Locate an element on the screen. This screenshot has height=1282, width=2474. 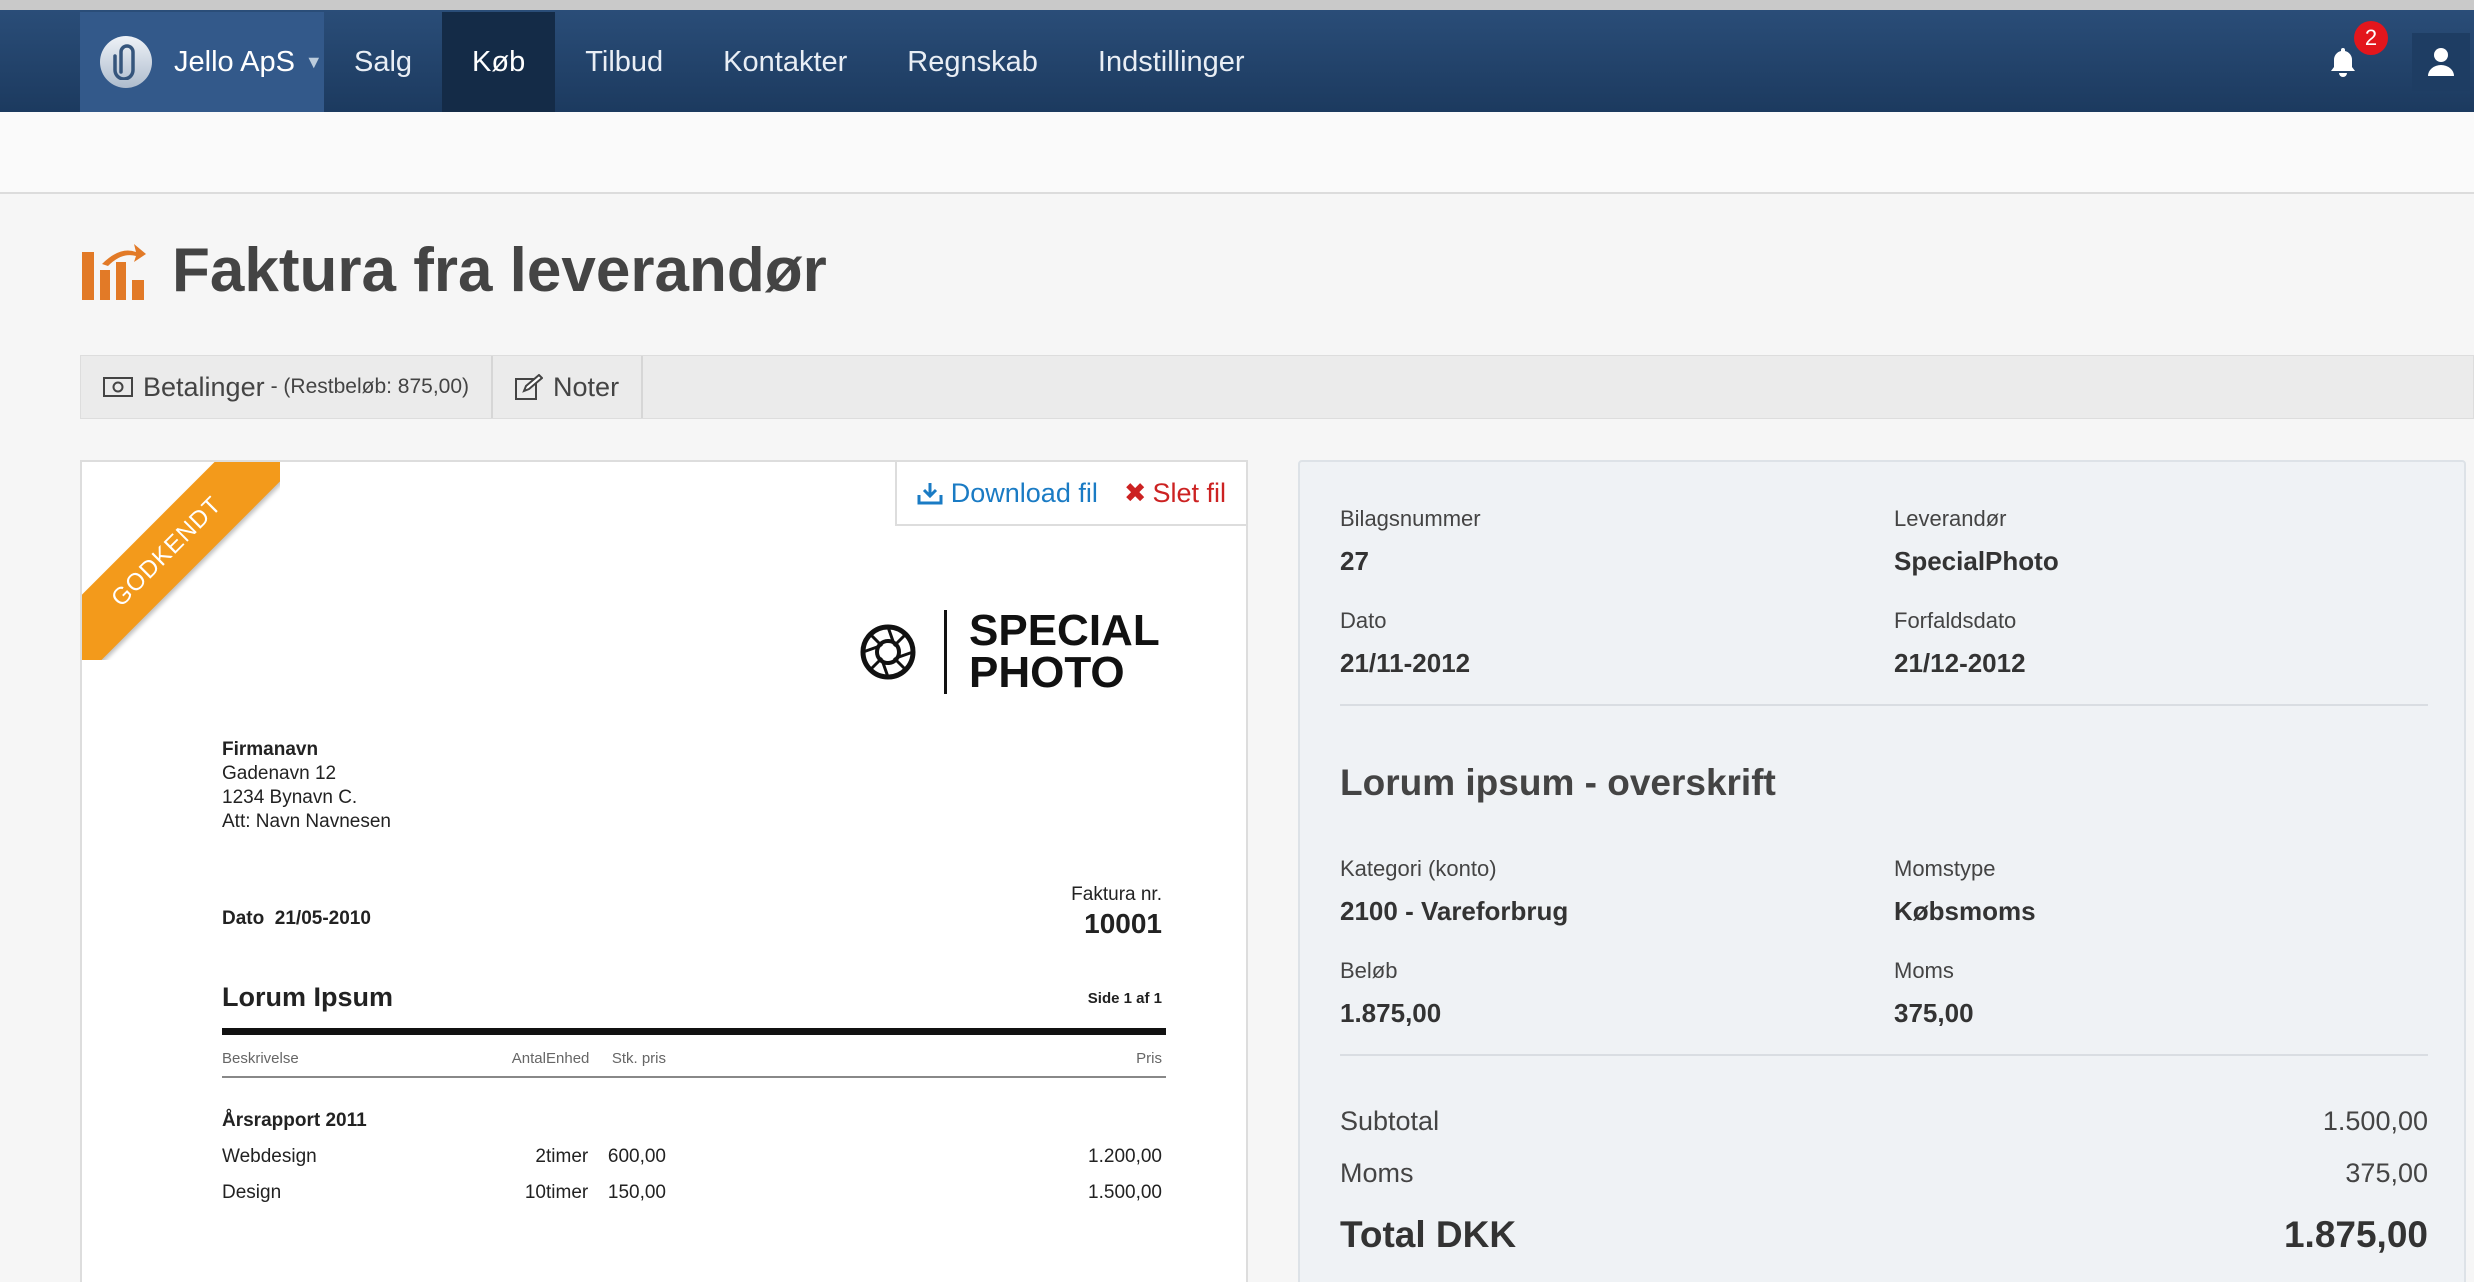
purchase-invoice-icon is located at coordinates (114, 271).